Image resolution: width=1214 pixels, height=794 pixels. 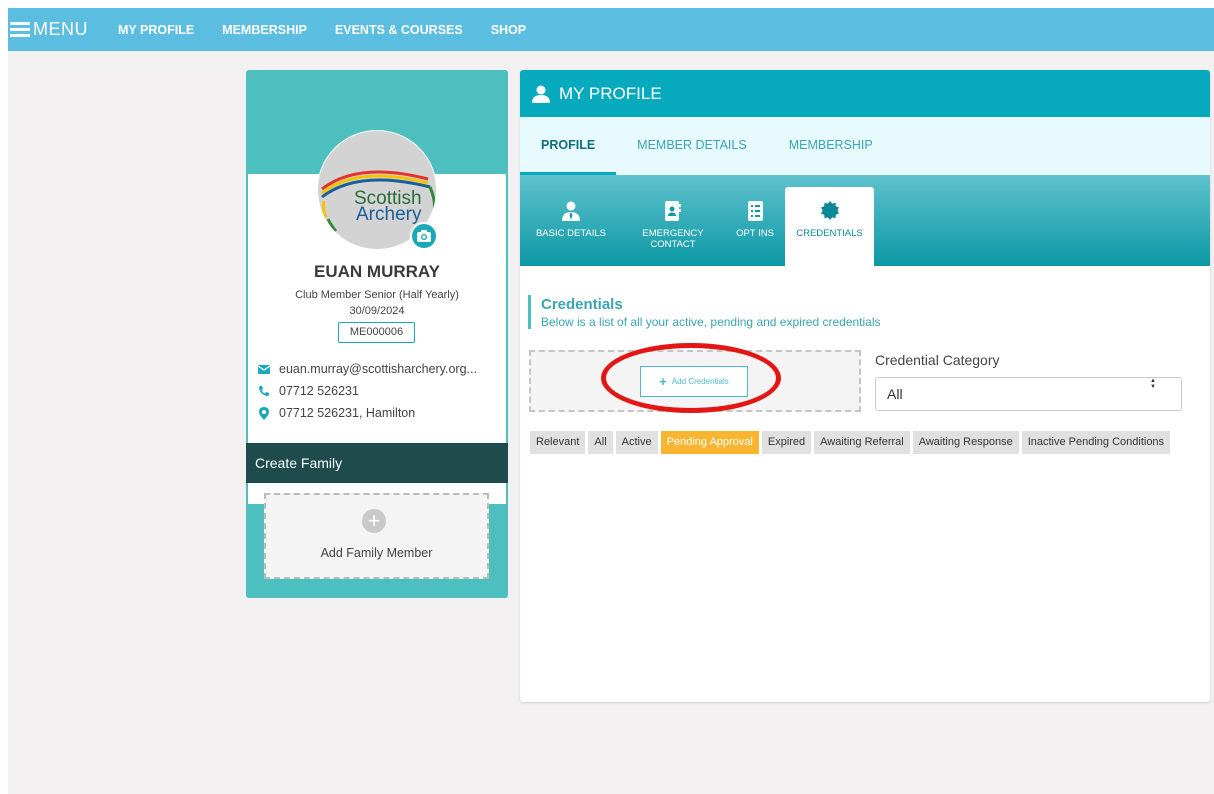 What do you see at coordinates (895, 394) in the screenshot?
I see `credential-category-value: All` at bounding box center [895, 394].